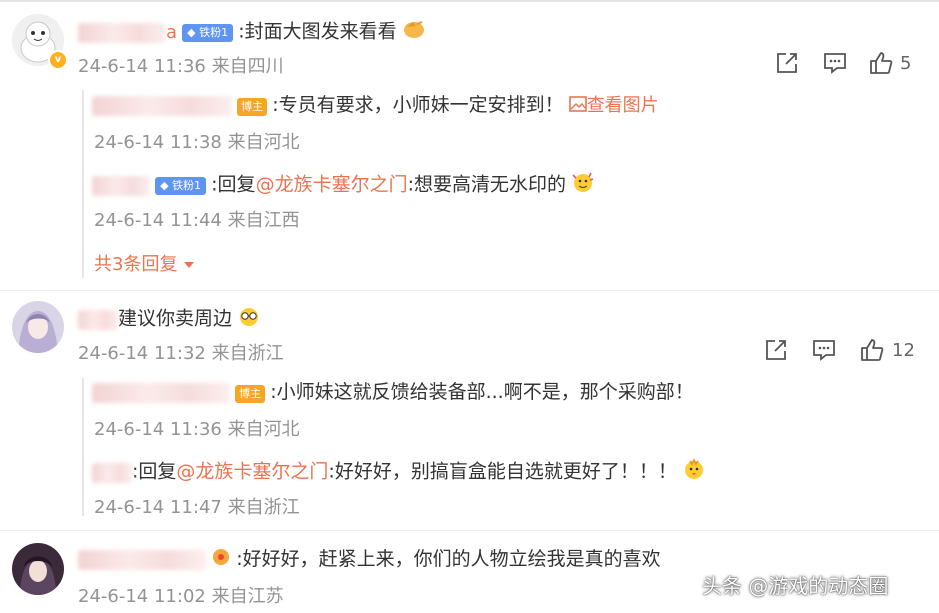 This screenshot has height=613, width=939. I want to click on reply-text: :小师妹这就反馈给装备部...啊不是，那个采购部！, so click(482, 392).